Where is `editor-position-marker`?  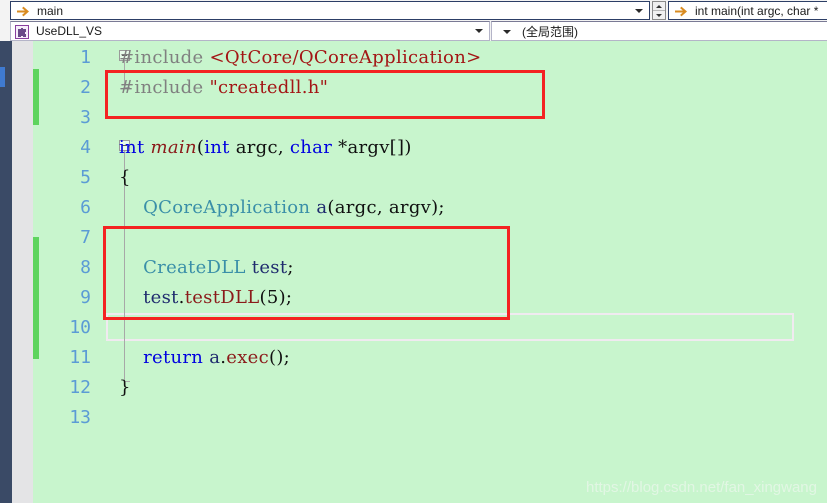
editor-position-marker is located at coordinates (2, 77).